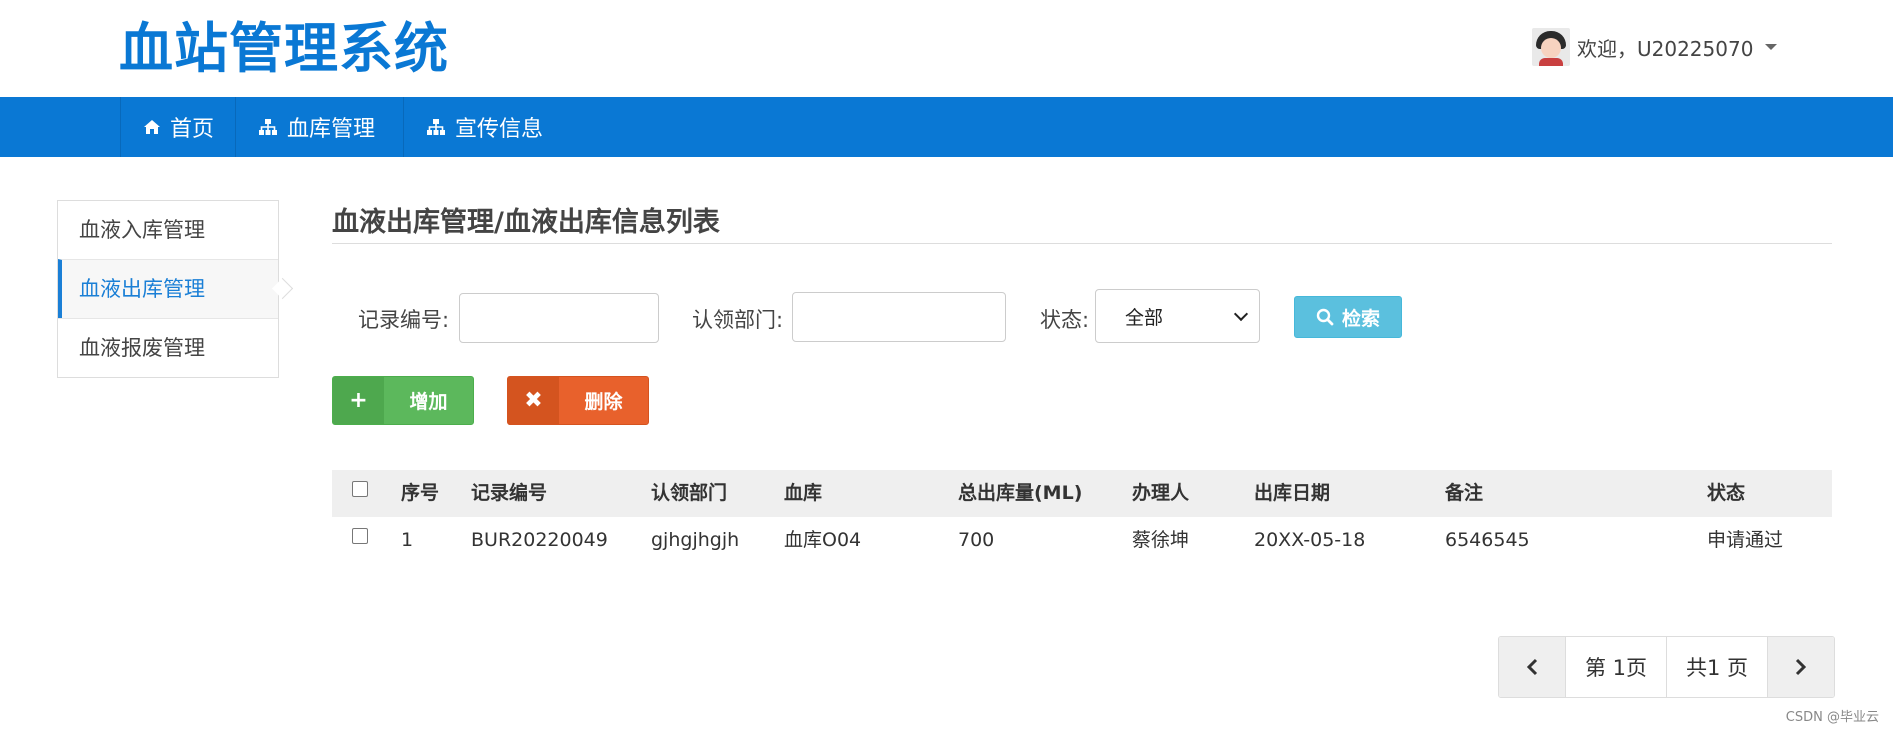 This screenshot has height=733, width=1893. Describe the element at coordinates (1292, 493) in the screenshot. I see `col-header-date: 出库日期` at that location.